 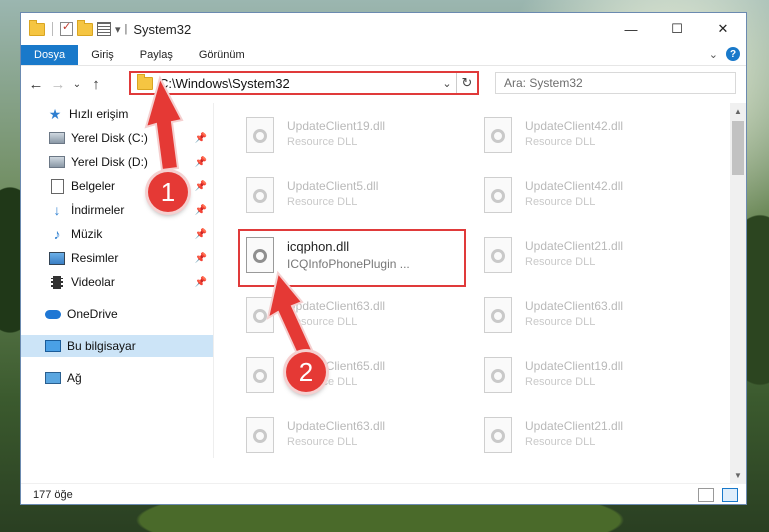 I want to click on step-badge-1: 1, so click(x=168, y=192).